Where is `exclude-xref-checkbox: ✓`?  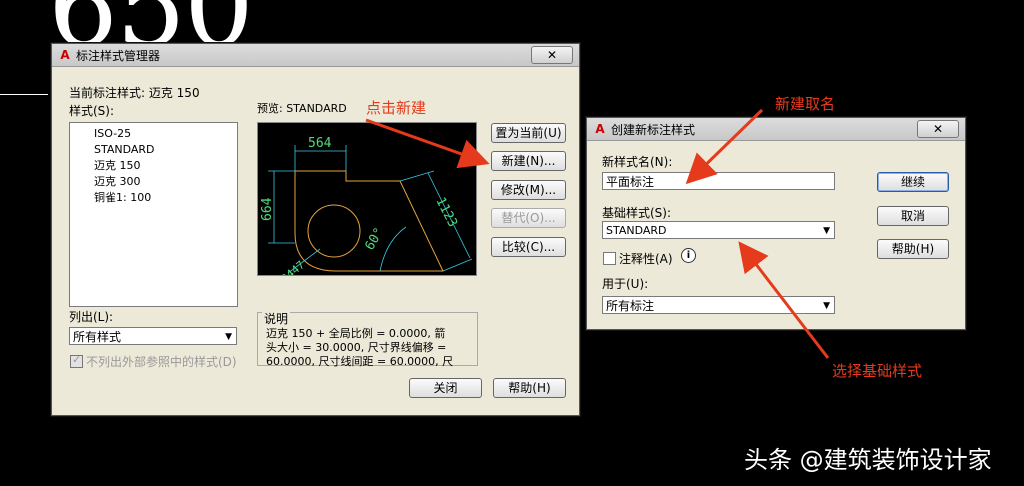 exclude-xref-checkbox: ✓ is located at coordinates (76, 360).